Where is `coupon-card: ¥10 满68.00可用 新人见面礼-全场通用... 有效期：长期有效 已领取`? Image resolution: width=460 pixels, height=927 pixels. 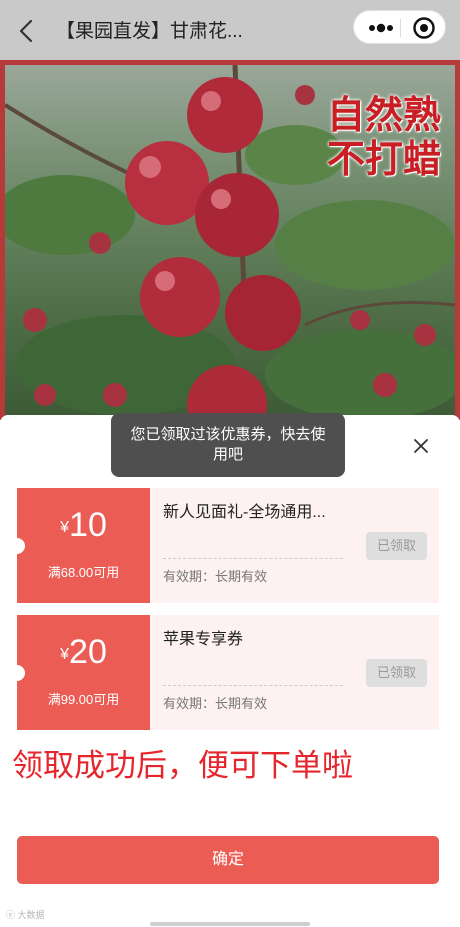
coupon-card: ¥10 满68.00可用 新人见面礼-全场通用... 有效期：长期有效 已领取 is located at coordinates (224, 545).